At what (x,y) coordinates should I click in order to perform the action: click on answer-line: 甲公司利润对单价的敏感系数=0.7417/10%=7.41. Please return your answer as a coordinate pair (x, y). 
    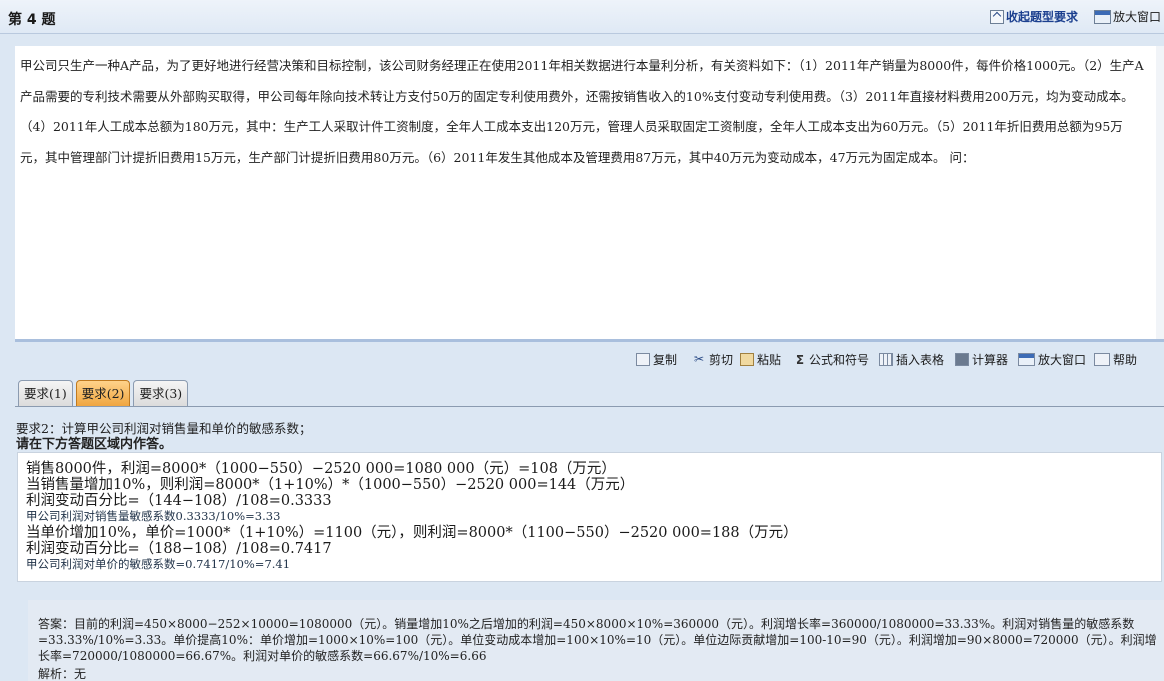
    Looking at the image, I should click on (158, 564).